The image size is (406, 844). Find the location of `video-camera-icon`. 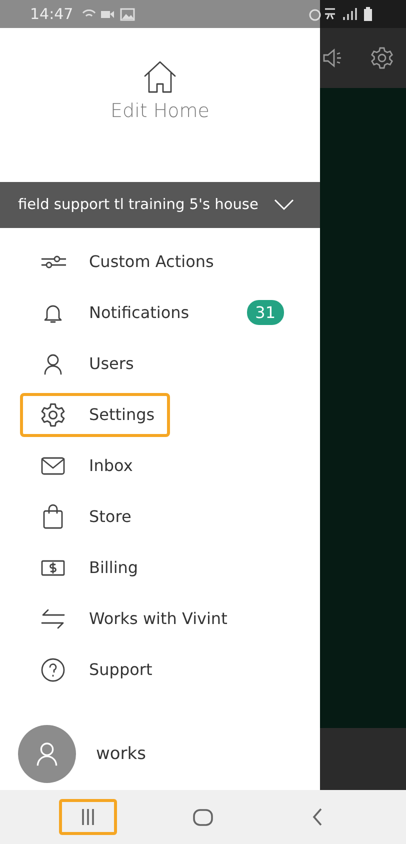

video-camera-icon is located at coordinates (107, 14).